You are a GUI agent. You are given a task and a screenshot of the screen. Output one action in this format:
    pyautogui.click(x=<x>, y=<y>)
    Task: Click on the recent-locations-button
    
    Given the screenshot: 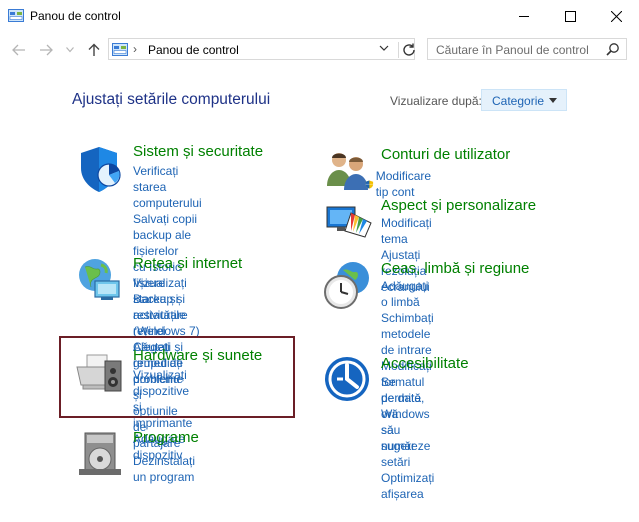 What is the action you would take?
    pyautogui.click(x=70, y=50)
    